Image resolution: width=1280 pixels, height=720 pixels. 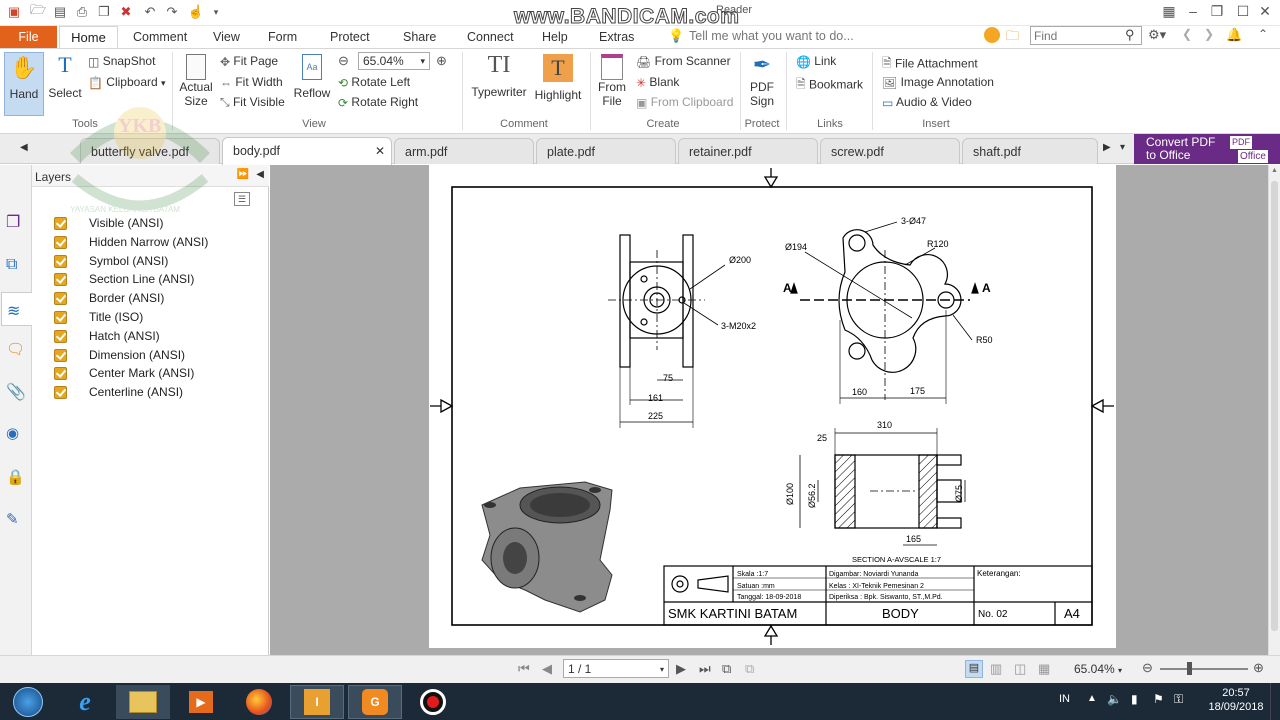 What do you see at coordinates (829, 85) in the screenshot?
I see `bookmark-button: 🗎 Bookmark` at bounding box center [829, 85].